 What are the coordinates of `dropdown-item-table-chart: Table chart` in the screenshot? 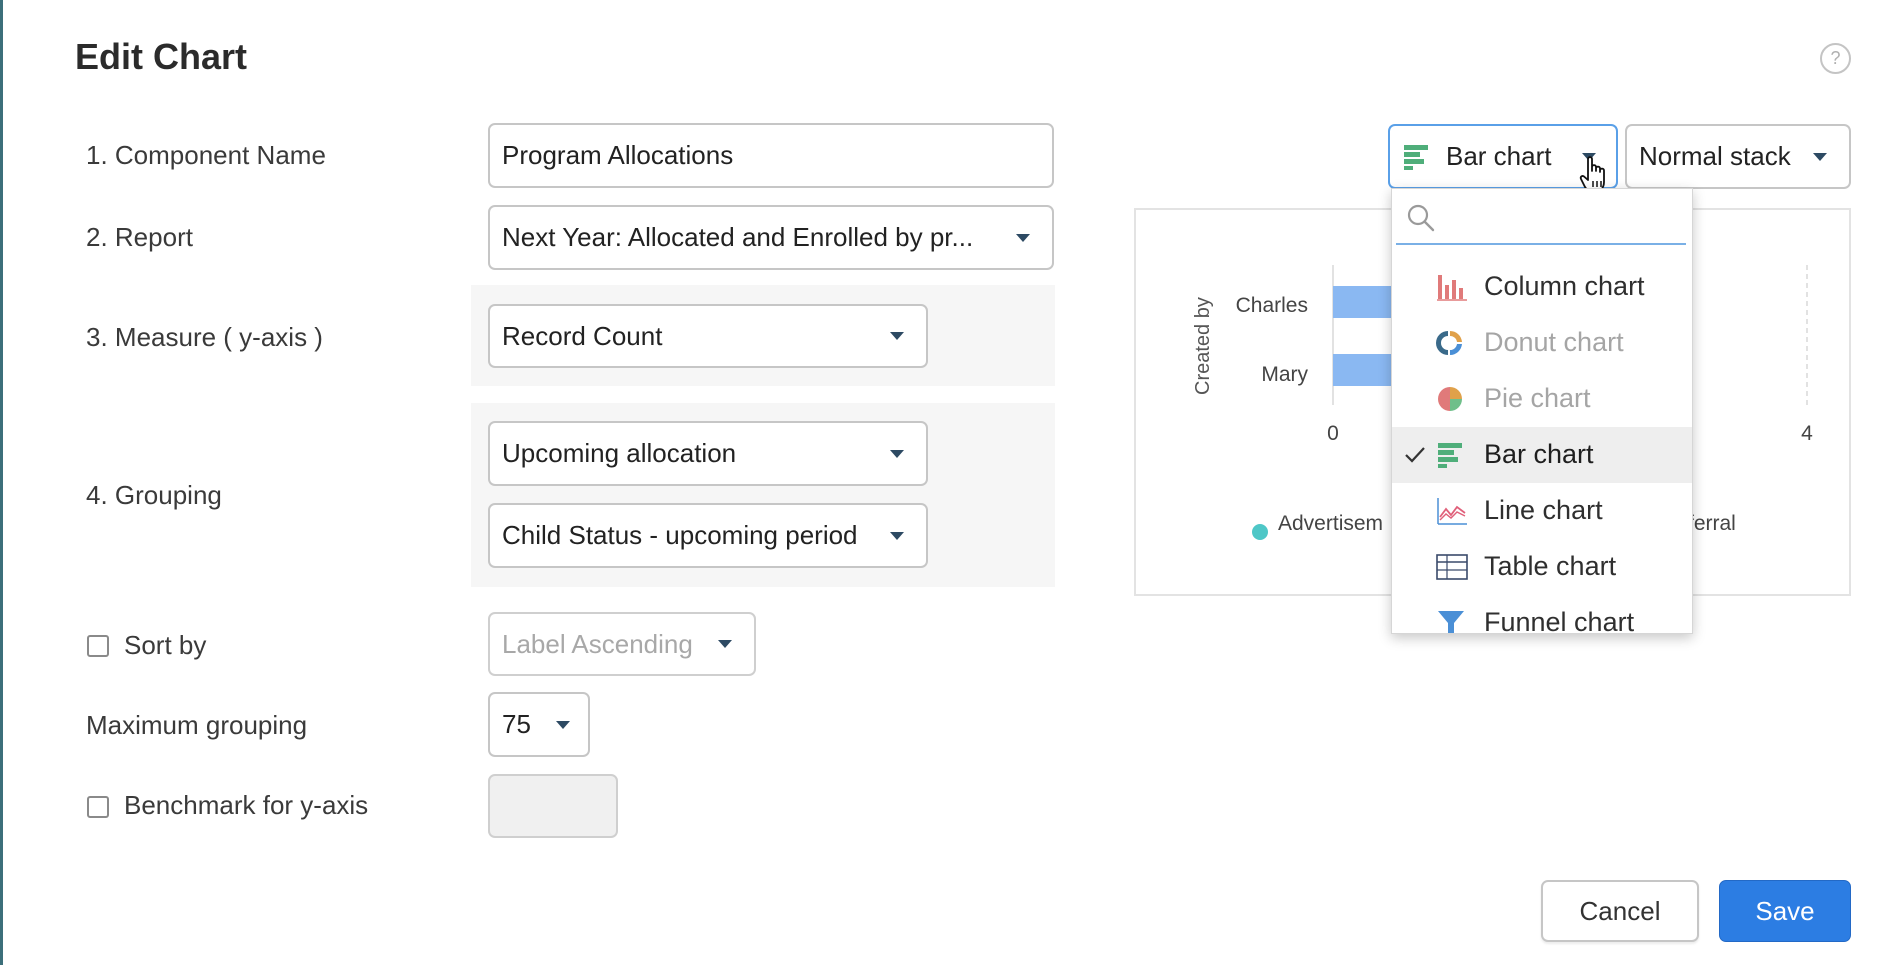 It's located at (1542, 567).